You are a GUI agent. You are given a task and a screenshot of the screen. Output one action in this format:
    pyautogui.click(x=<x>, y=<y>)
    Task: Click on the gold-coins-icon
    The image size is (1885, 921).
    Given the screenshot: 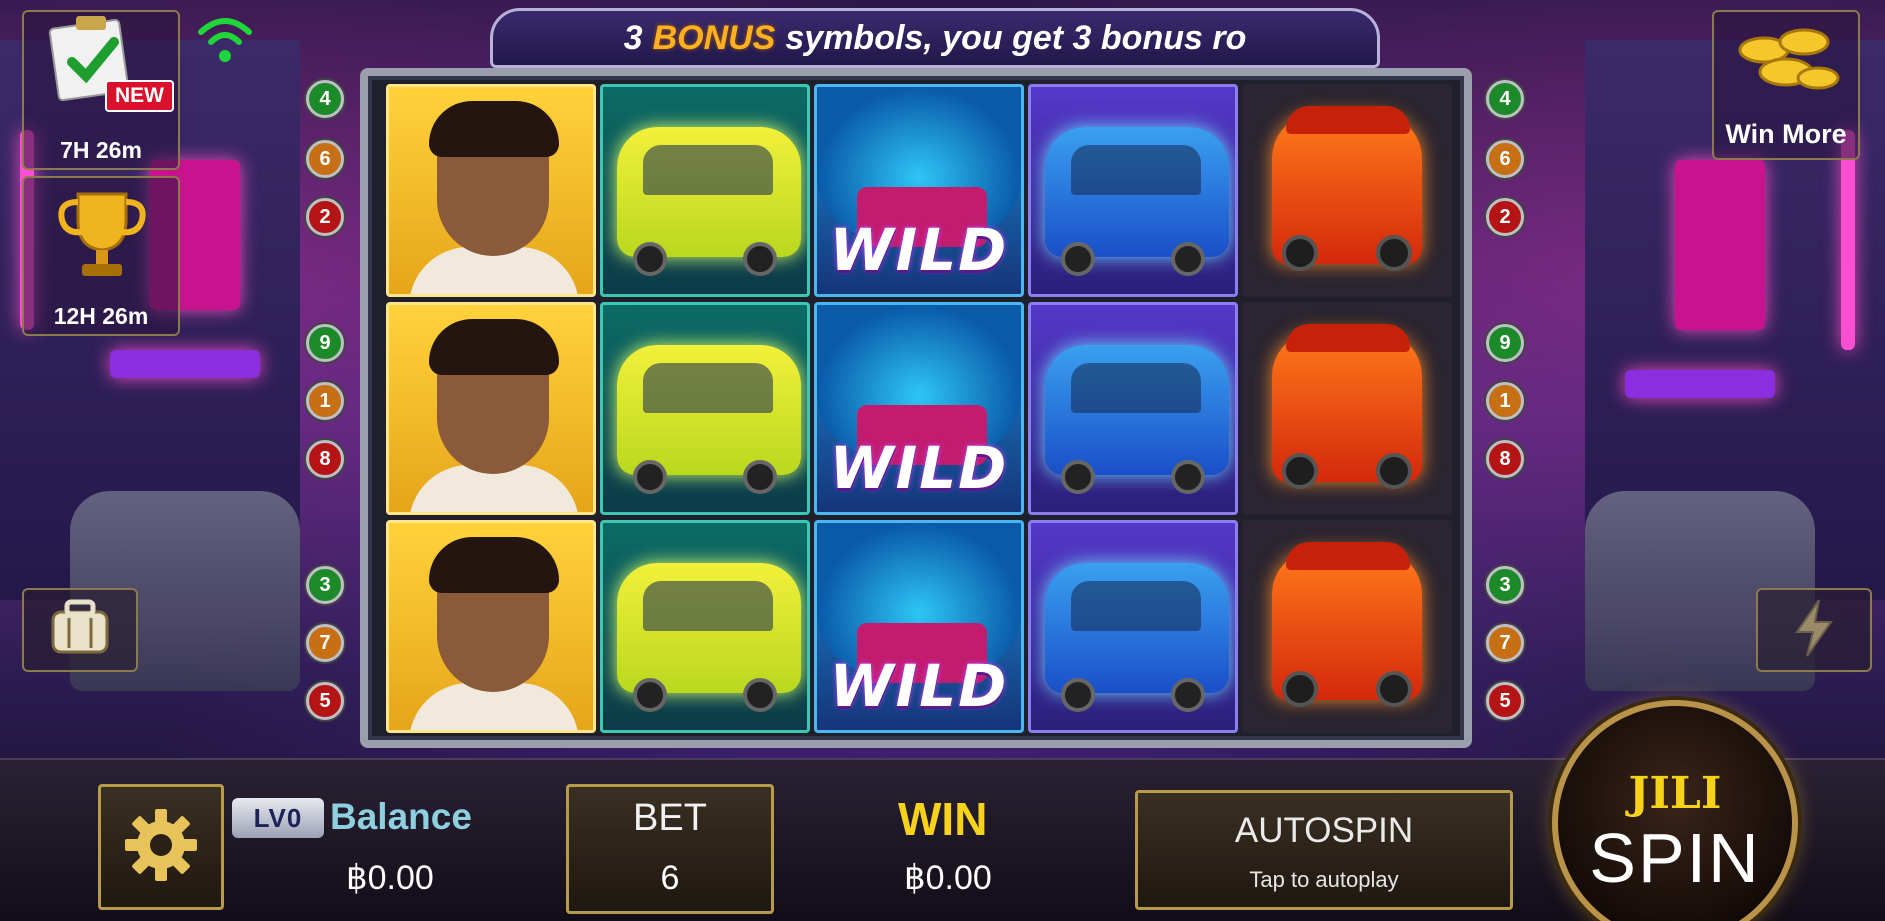 What is the action you would take?
    pyautogui.click(x=1789, y=67)
    